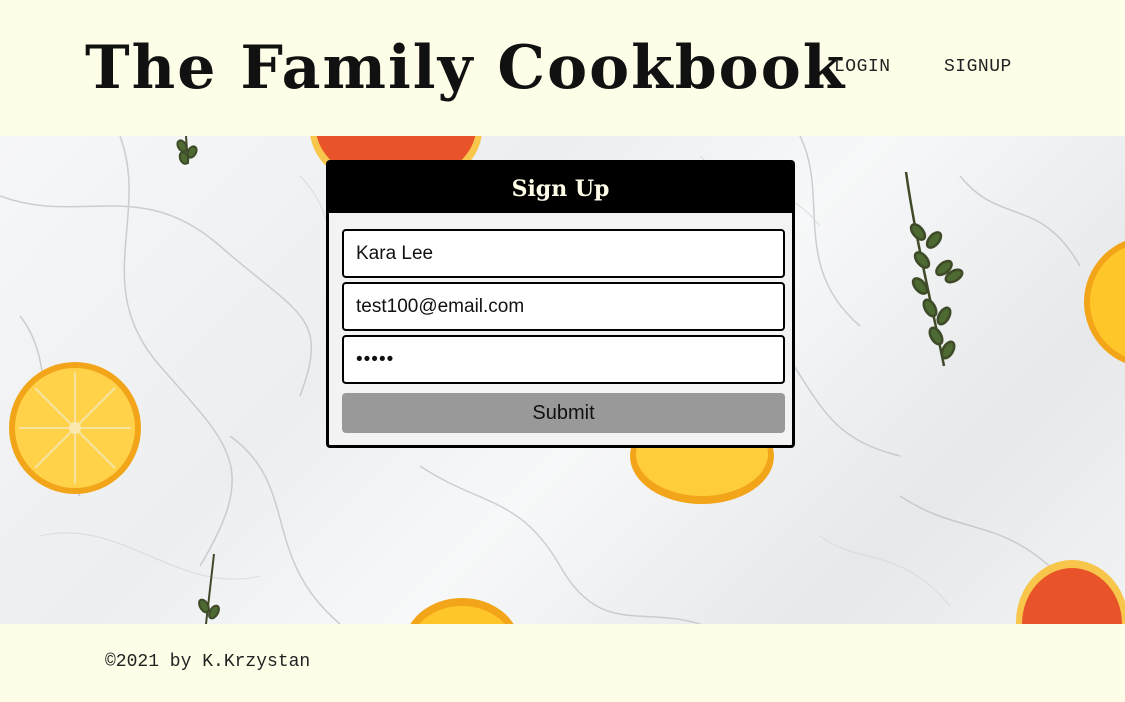  What do you see at coordinates (563, 413) in the screenshot?
I see `submit-button: Submit` at bounding box center [563, 413].